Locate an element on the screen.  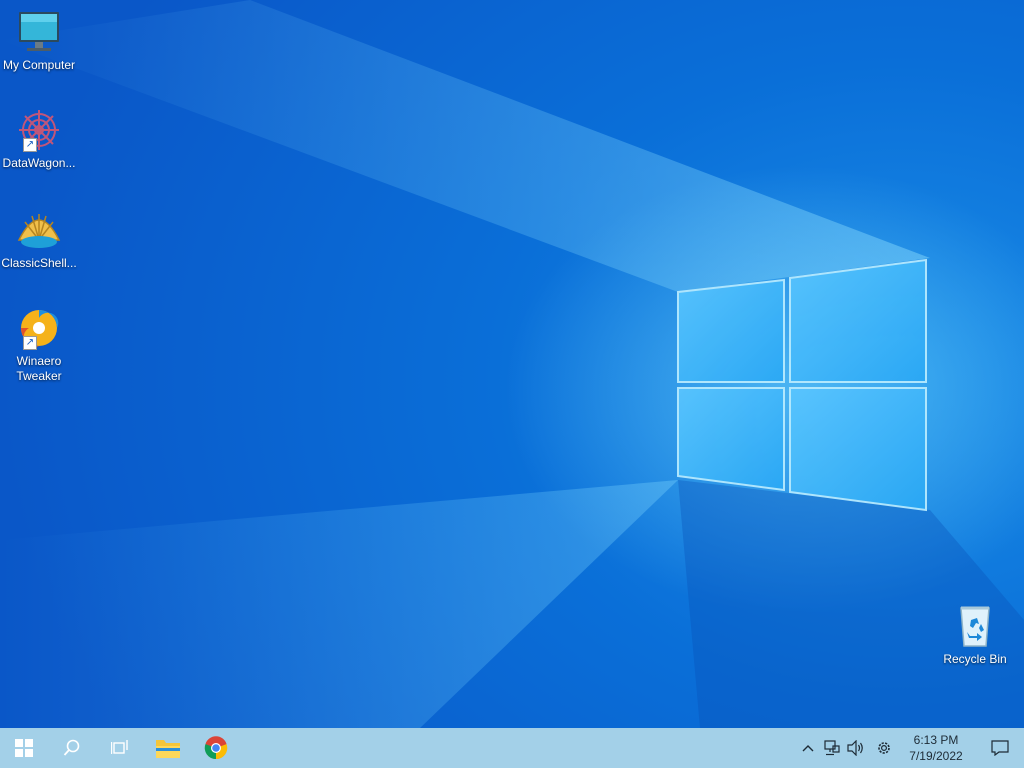
desktop-icon-recycle-bin: Recycle Bin is located at coordinates (975, 634).